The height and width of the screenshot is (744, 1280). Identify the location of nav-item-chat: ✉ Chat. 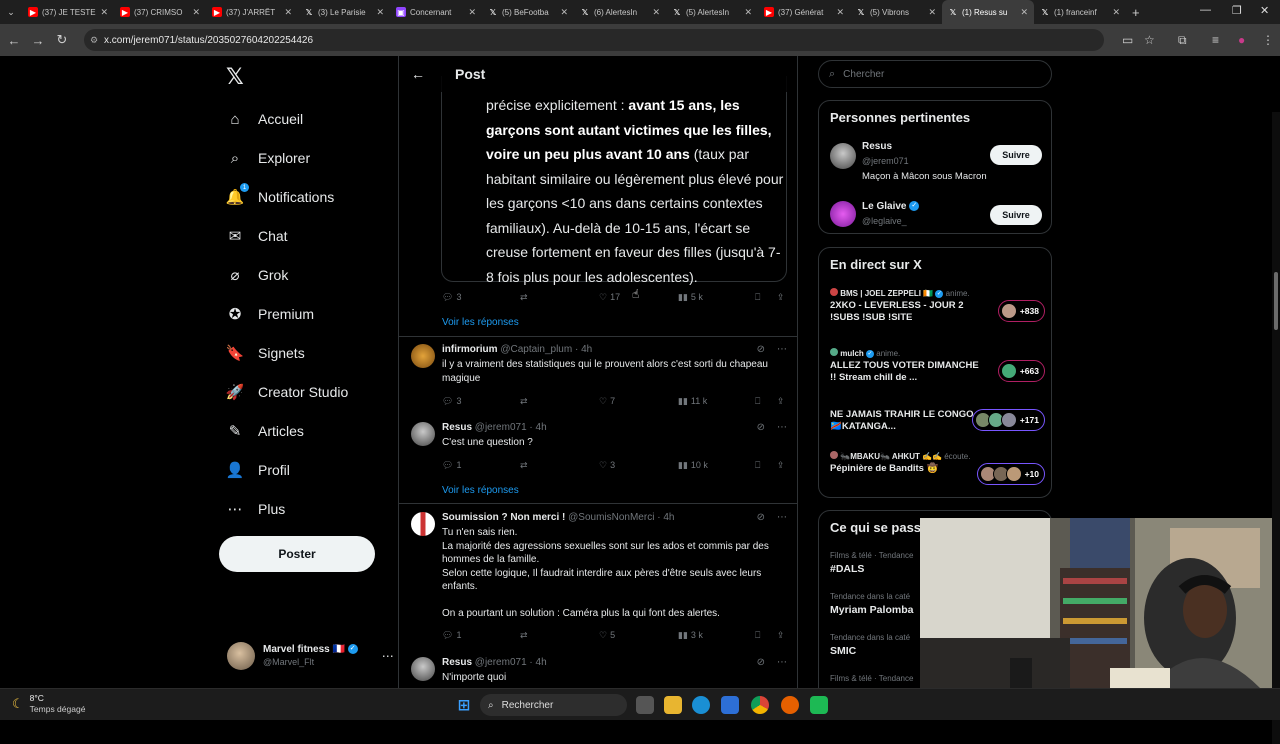
(257, 236).